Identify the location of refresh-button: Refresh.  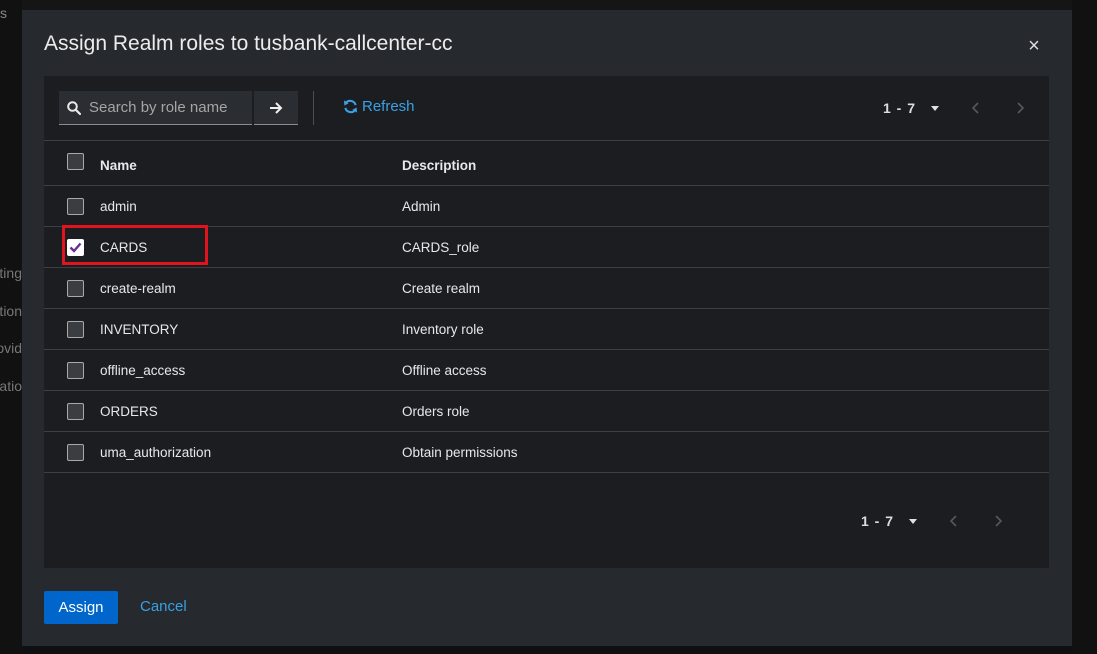
(379, 106).